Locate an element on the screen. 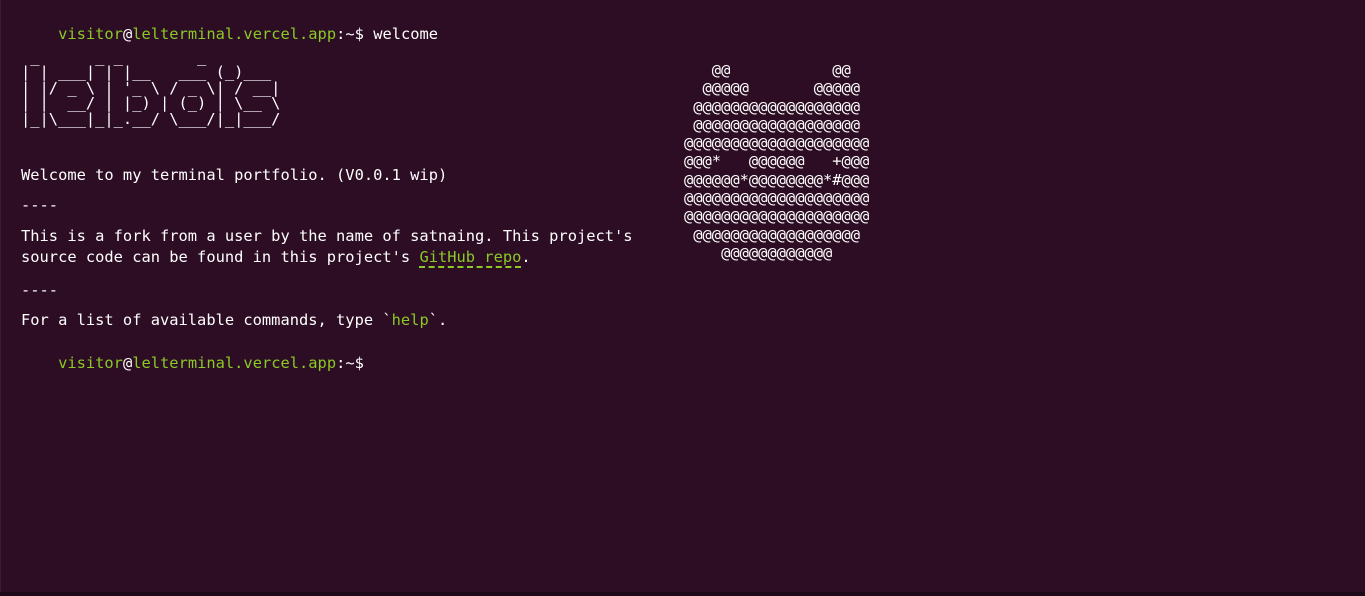 The image size is (1365, 596). history-command: welcome is located at coordinates (406, 34).